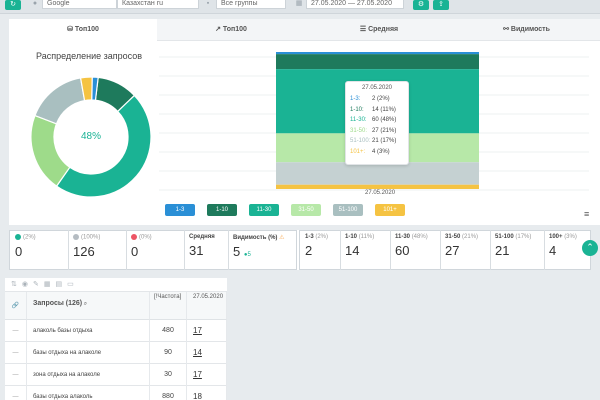 This screenshot has height=400, width=600. I want to click on scroll-up-button: ⌃, so click(590, 248).